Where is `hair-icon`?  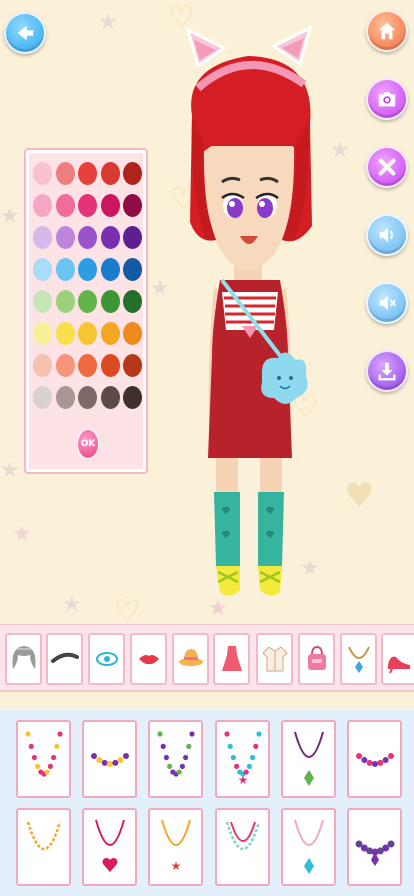
hair-icon is located at coordinates (23, 657).